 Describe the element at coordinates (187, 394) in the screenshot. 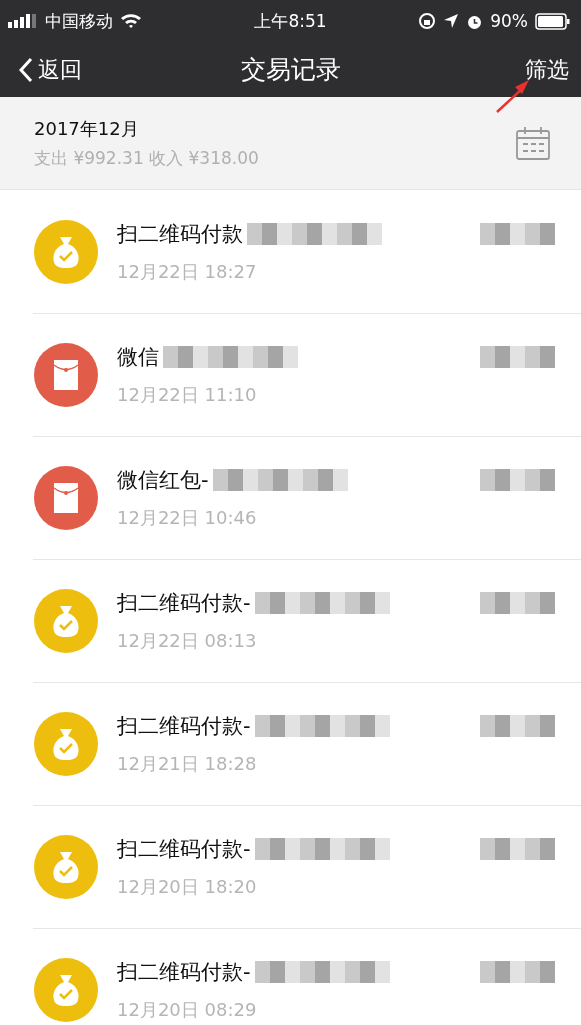

I see `transaction-date: 12月22日 11:10` at that location.